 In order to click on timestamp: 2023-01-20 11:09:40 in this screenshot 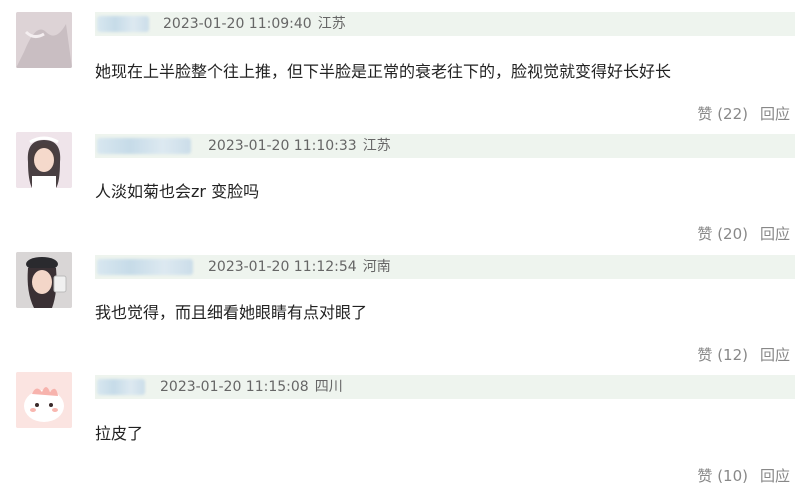, I will do `click(237, 24)`.